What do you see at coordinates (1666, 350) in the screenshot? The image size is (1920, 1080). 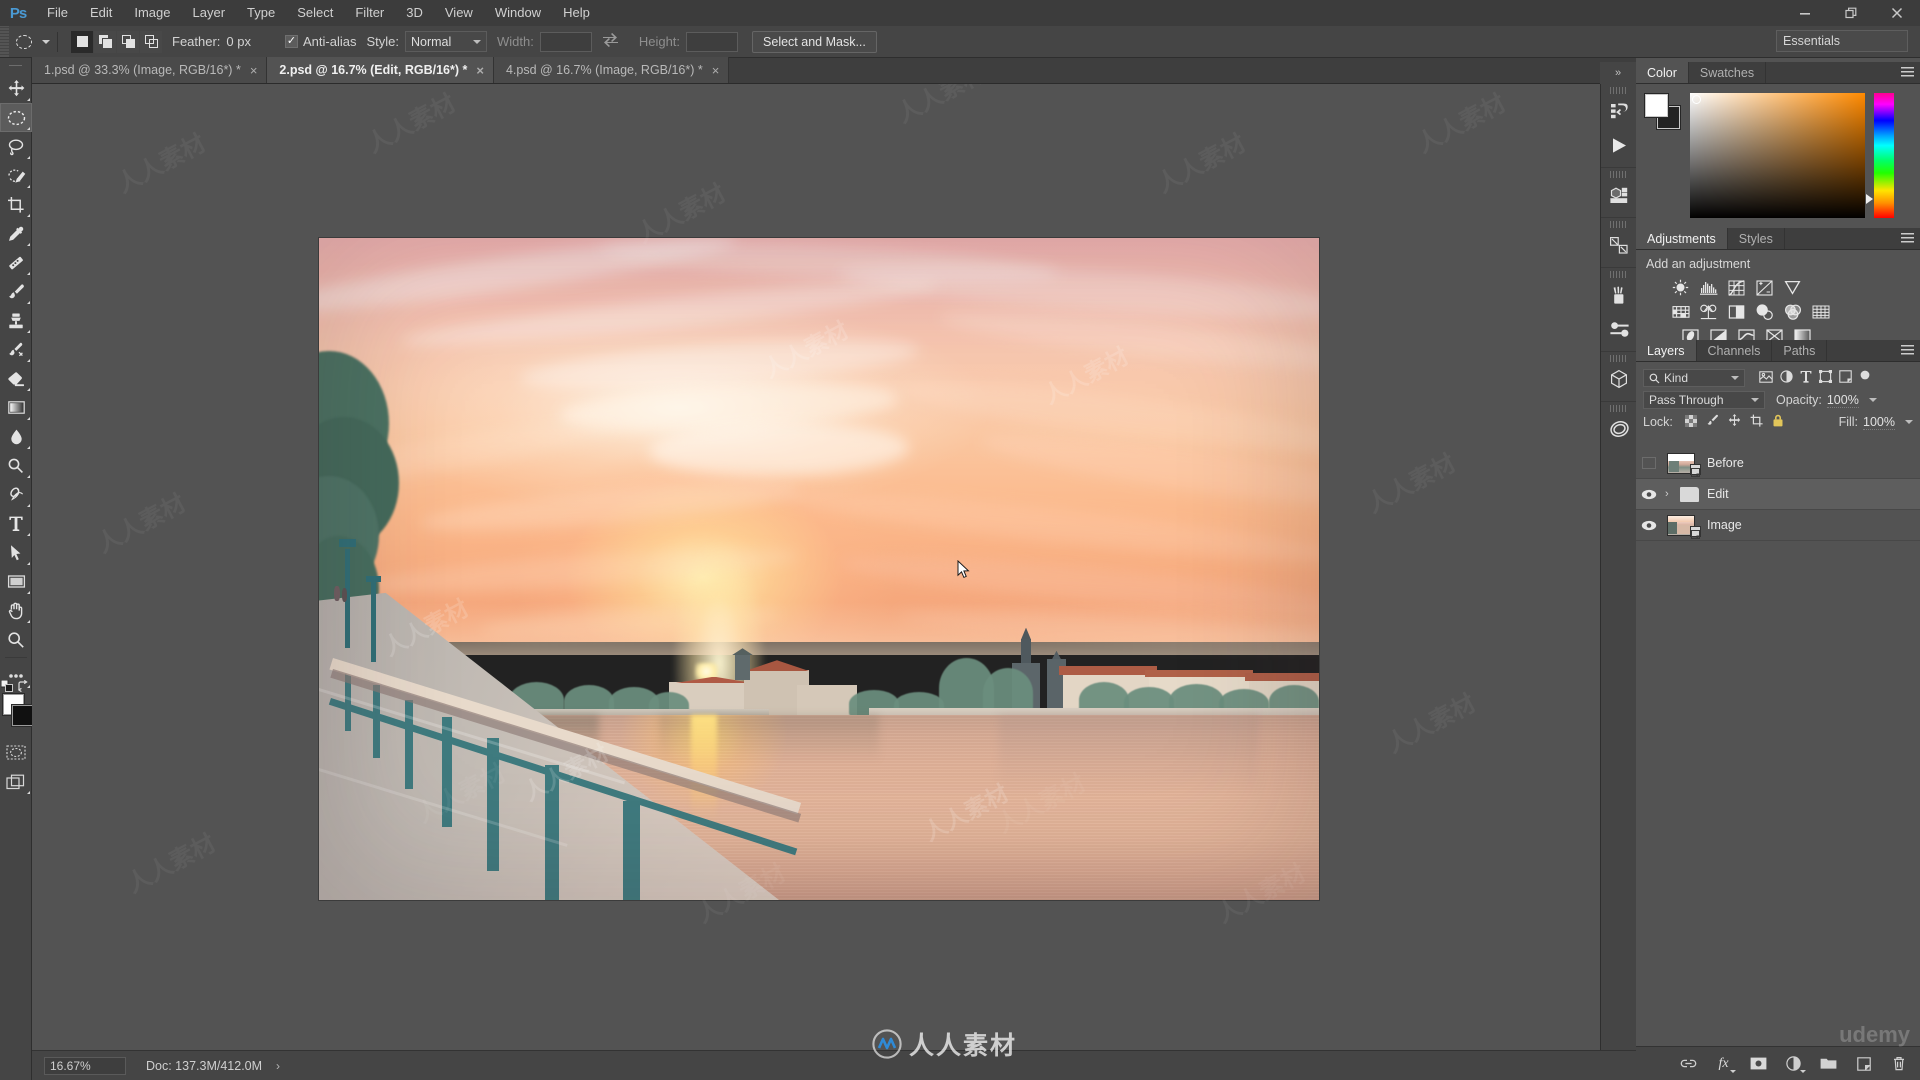 I see `tab-layers: Layers` at bounding box center [1666, 350].